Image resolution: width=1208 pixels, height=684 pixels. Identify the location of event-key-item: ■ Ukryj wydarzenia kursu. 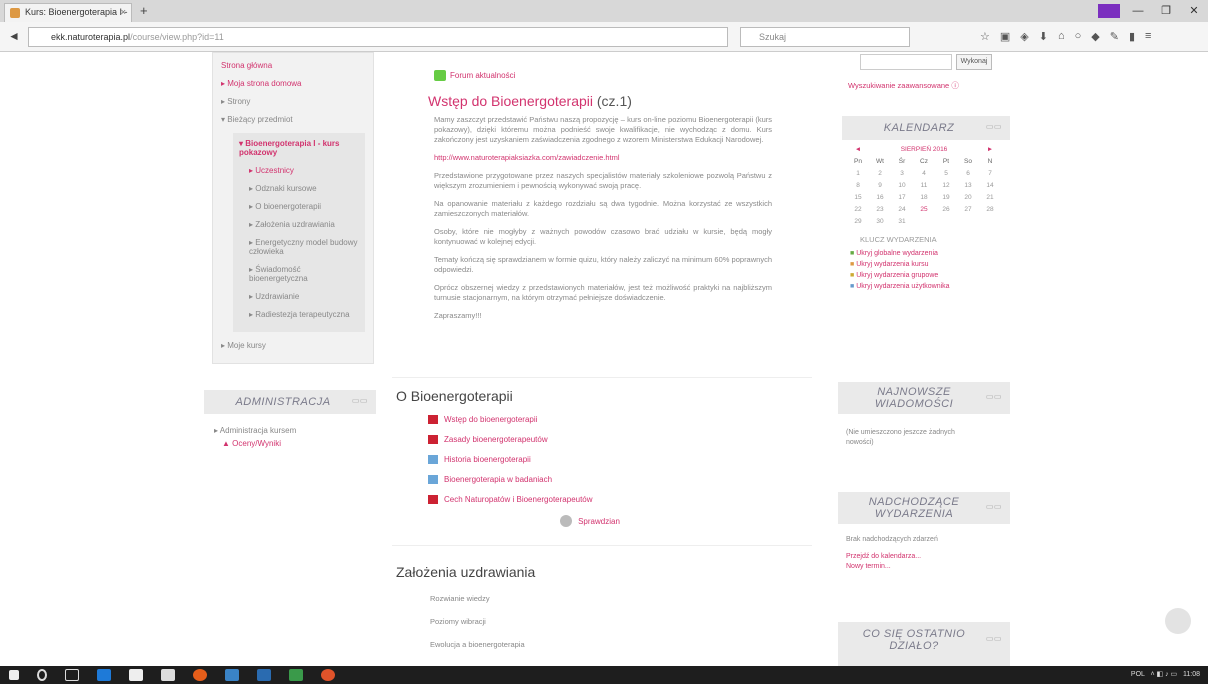
(930, 264).